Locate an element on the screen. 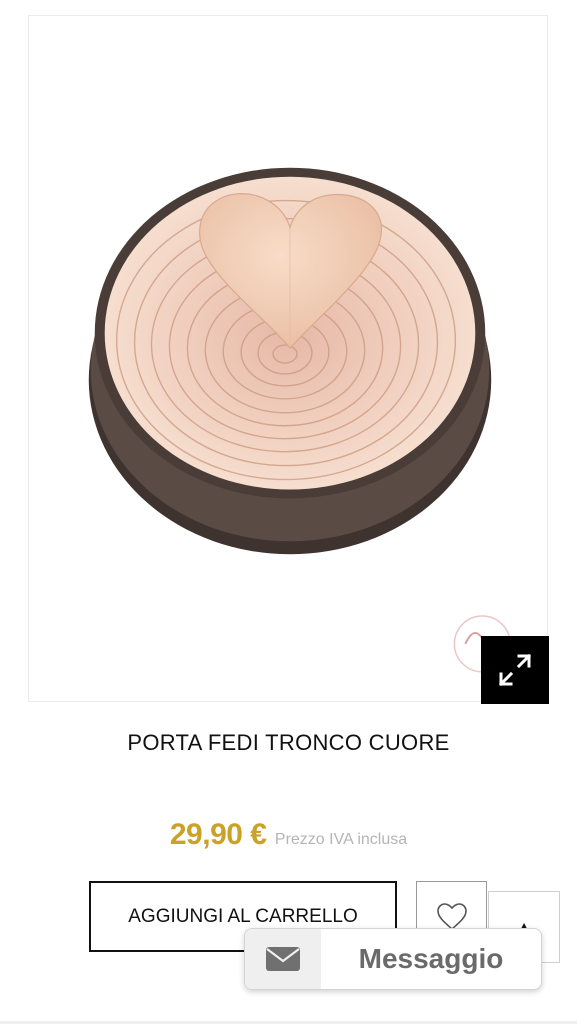 This screenshot has width=577, height=1024. envelope-icon is located at coordinates (283, 959).